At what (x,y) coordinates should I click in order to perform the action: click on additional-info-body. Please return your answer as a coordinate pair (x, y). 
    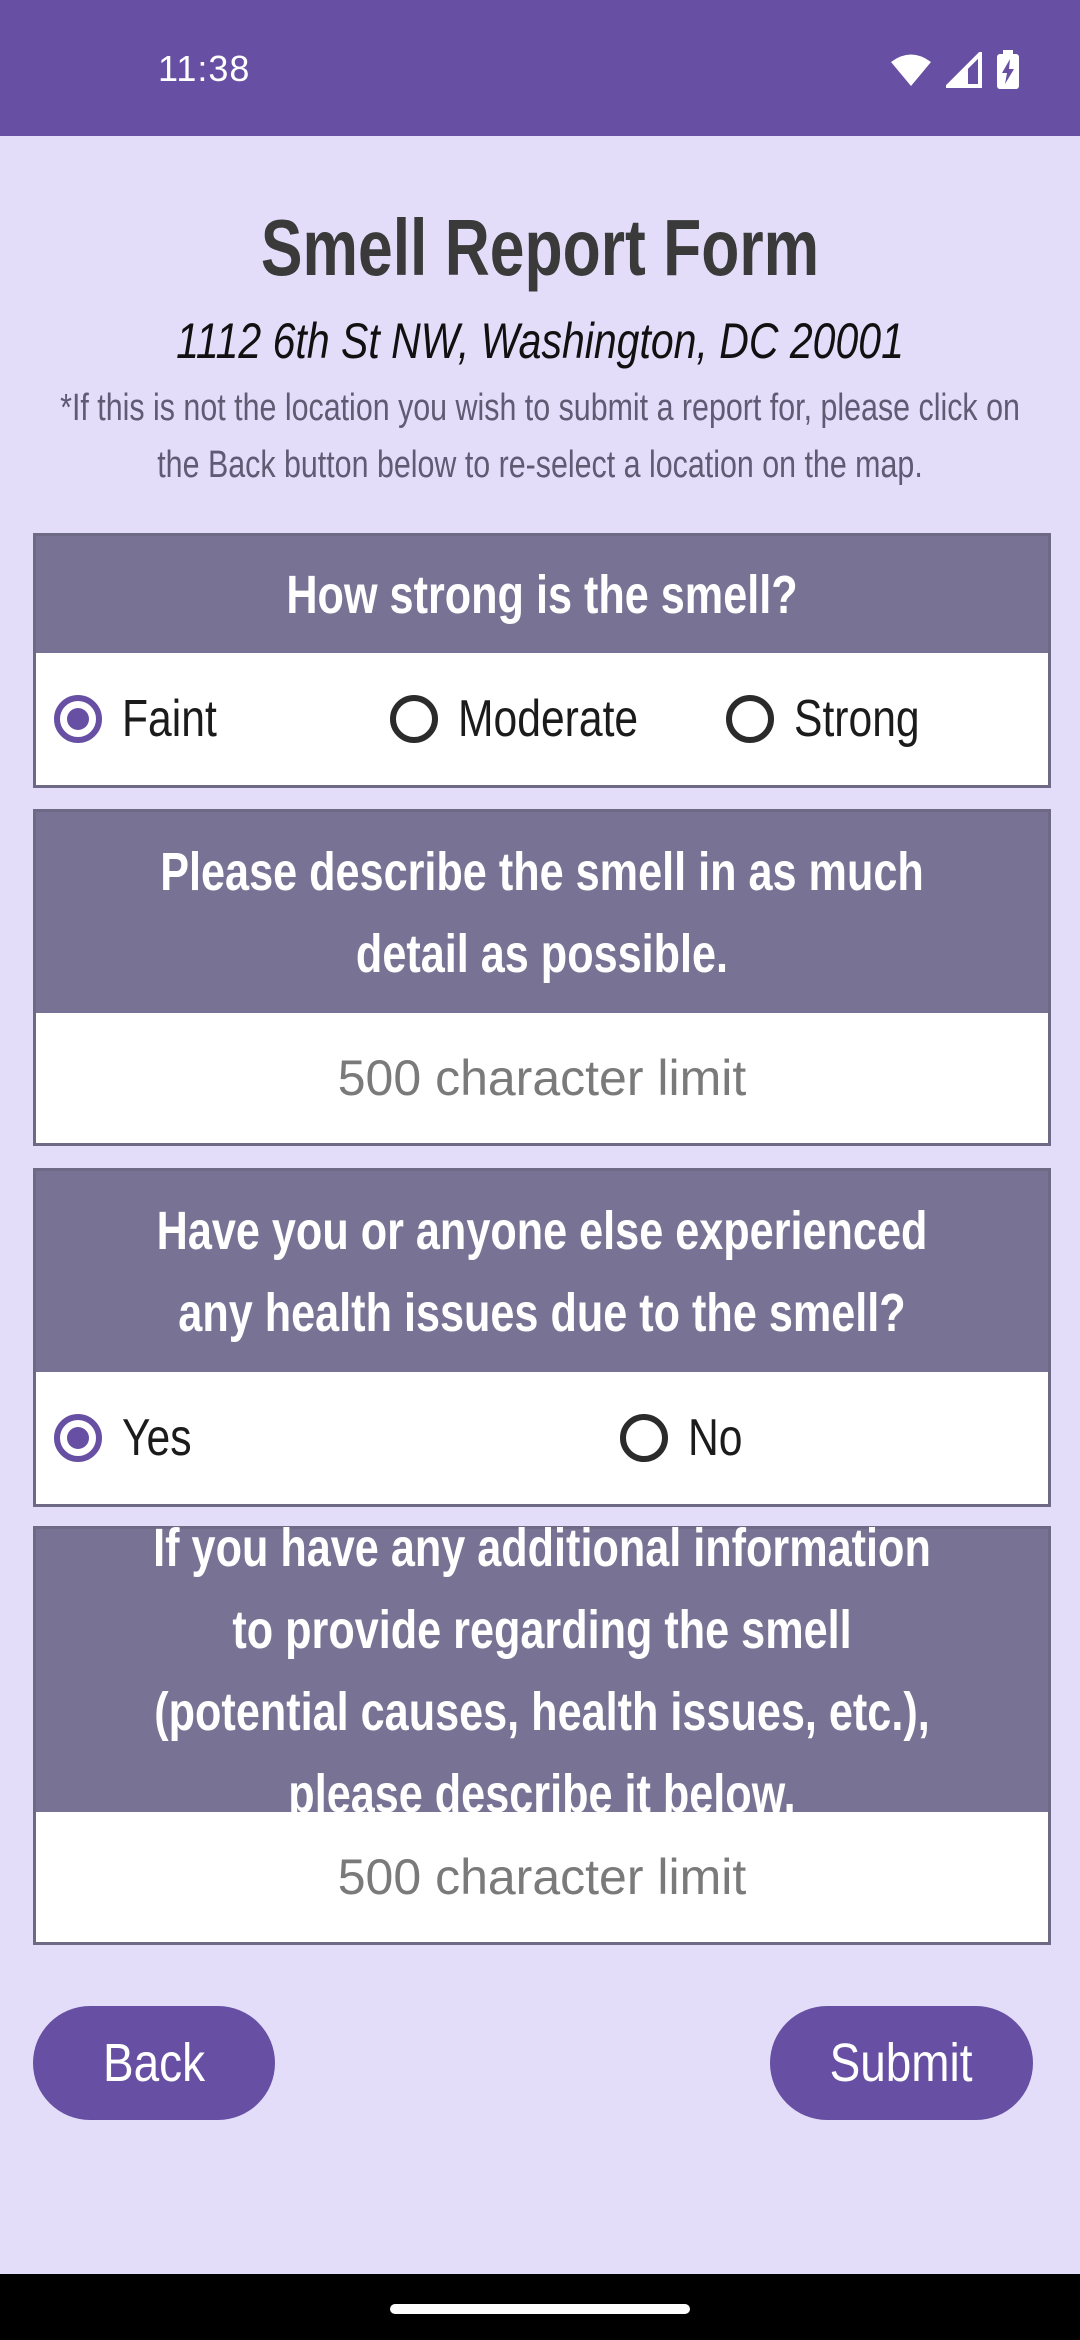
    Looking at the image, I should click on (542, 1877).